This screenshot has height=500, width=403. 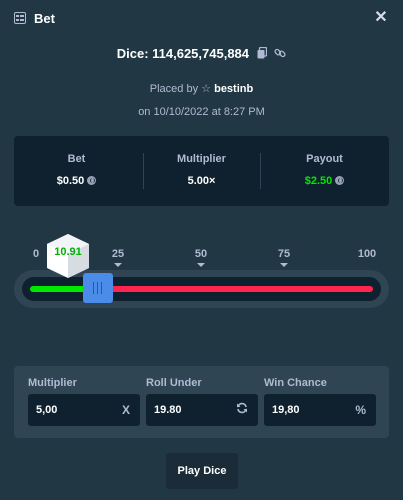 I want to click on modal-title: Bet, so click(x=44, y=18).